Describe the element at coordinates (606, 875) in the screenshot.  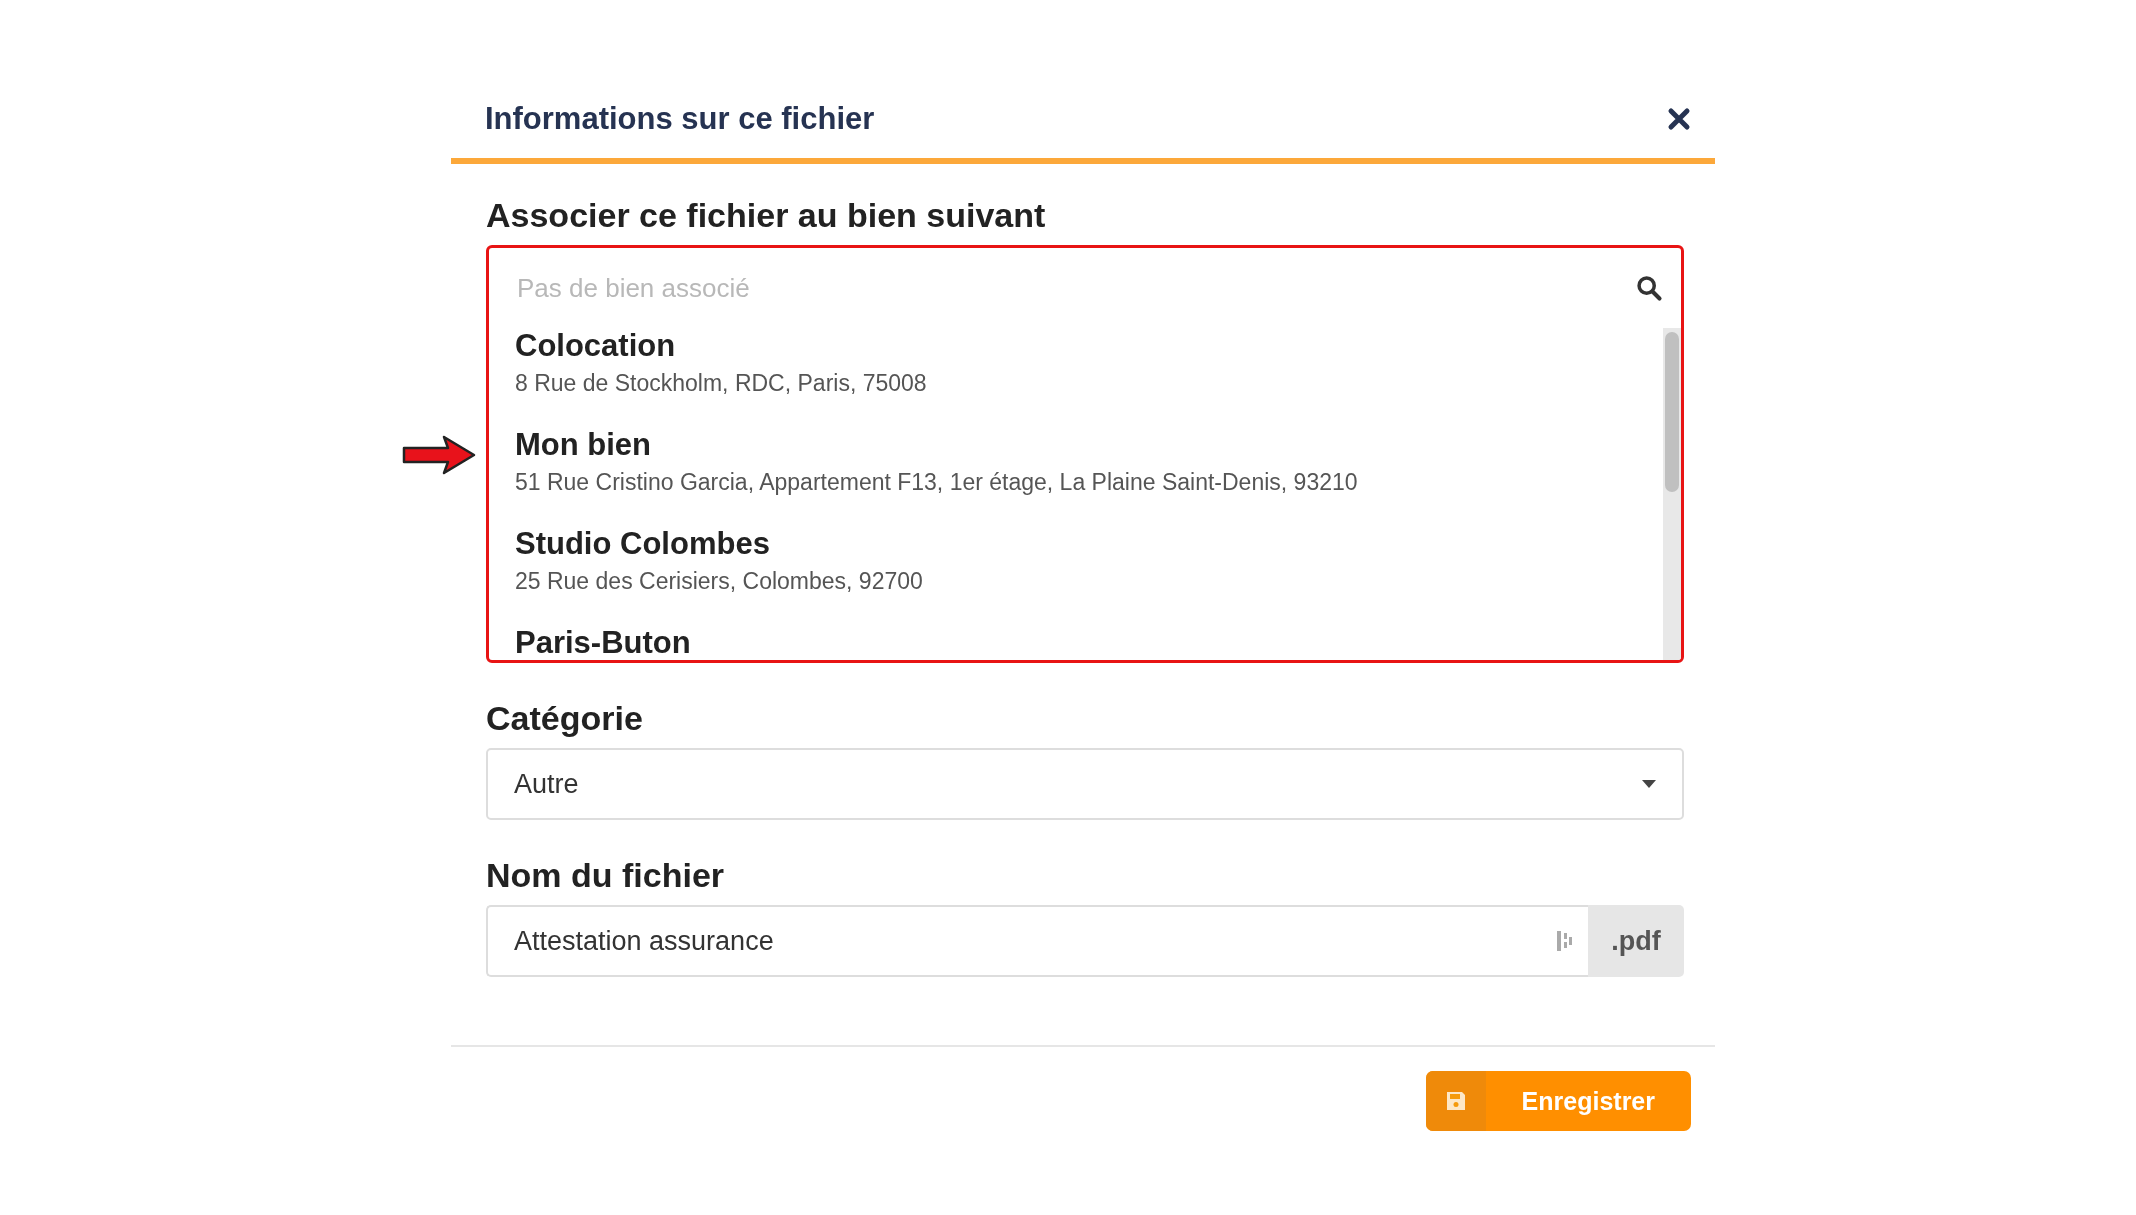
I see `field-label: Nom du fichier` at that location.